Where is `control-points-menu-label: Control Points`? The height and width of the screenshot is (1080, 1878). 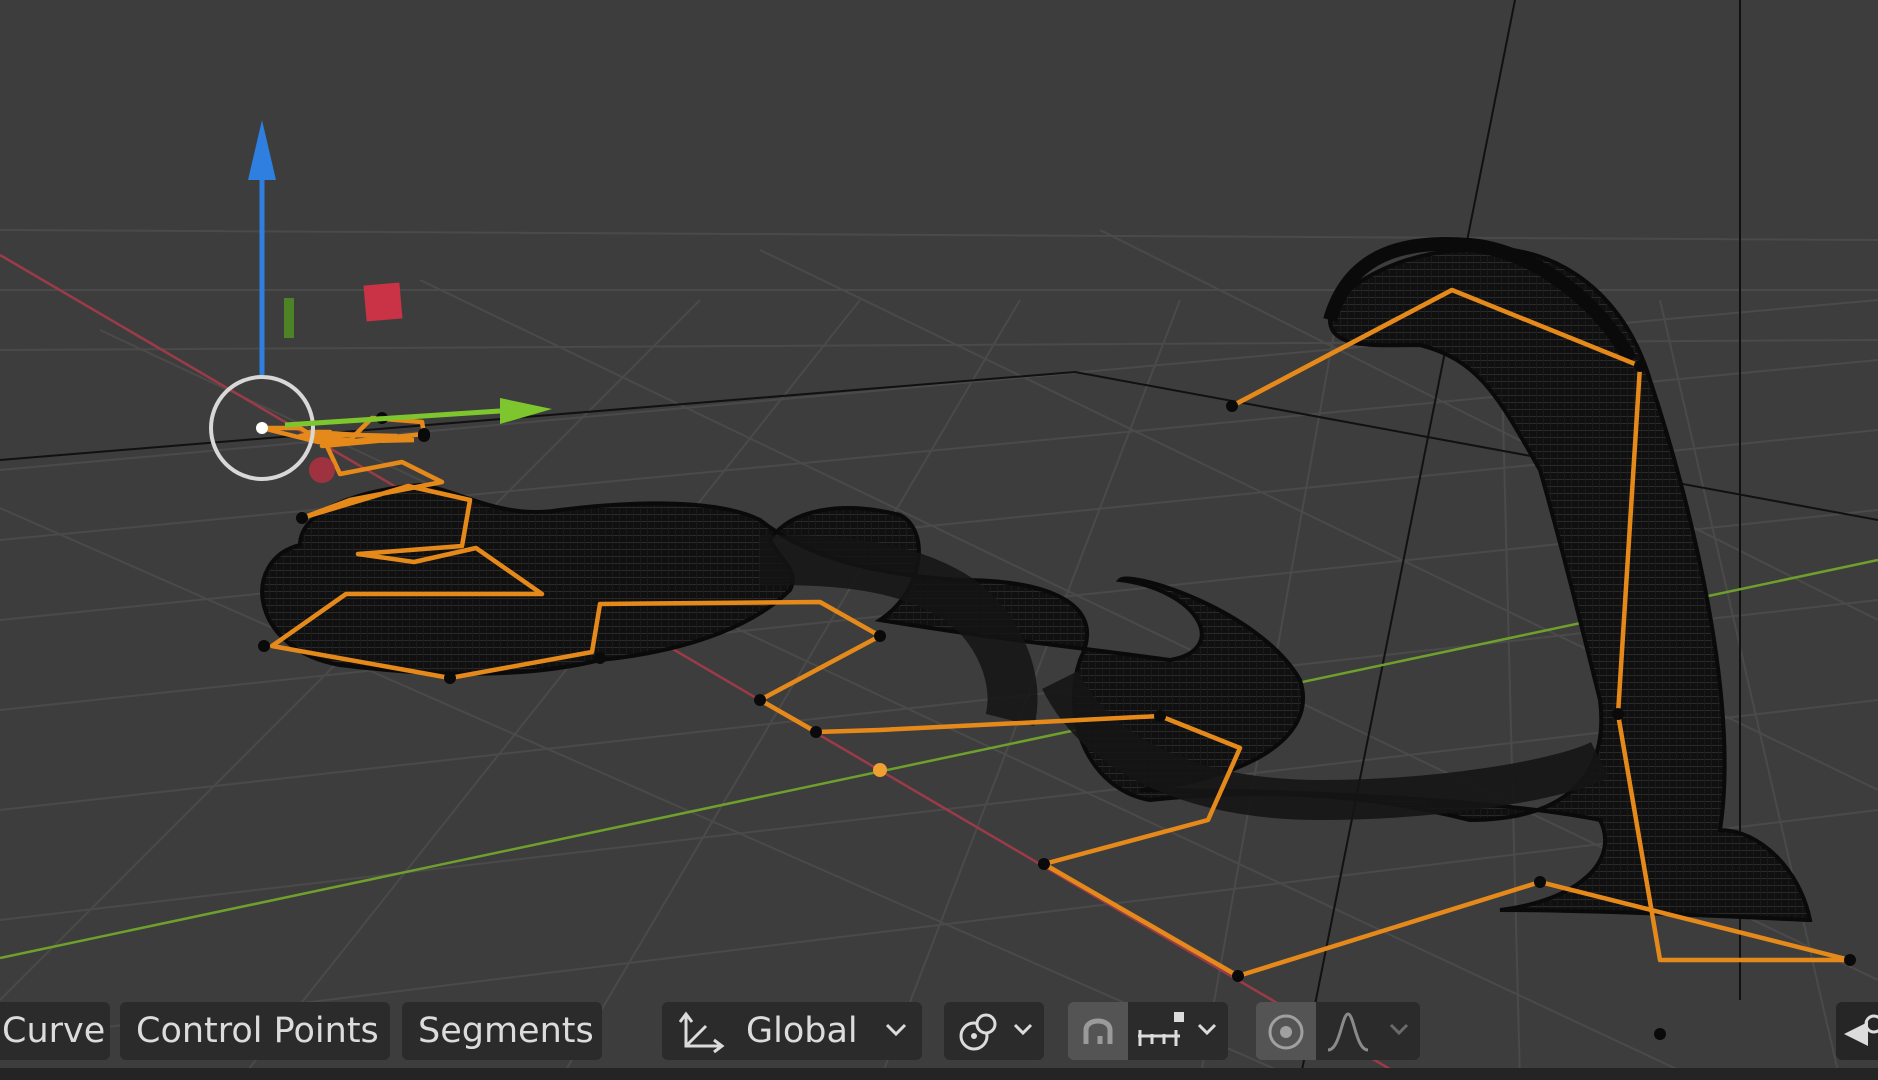 control-points-menu-label: Control Points is located at coordinates (257, 1031).